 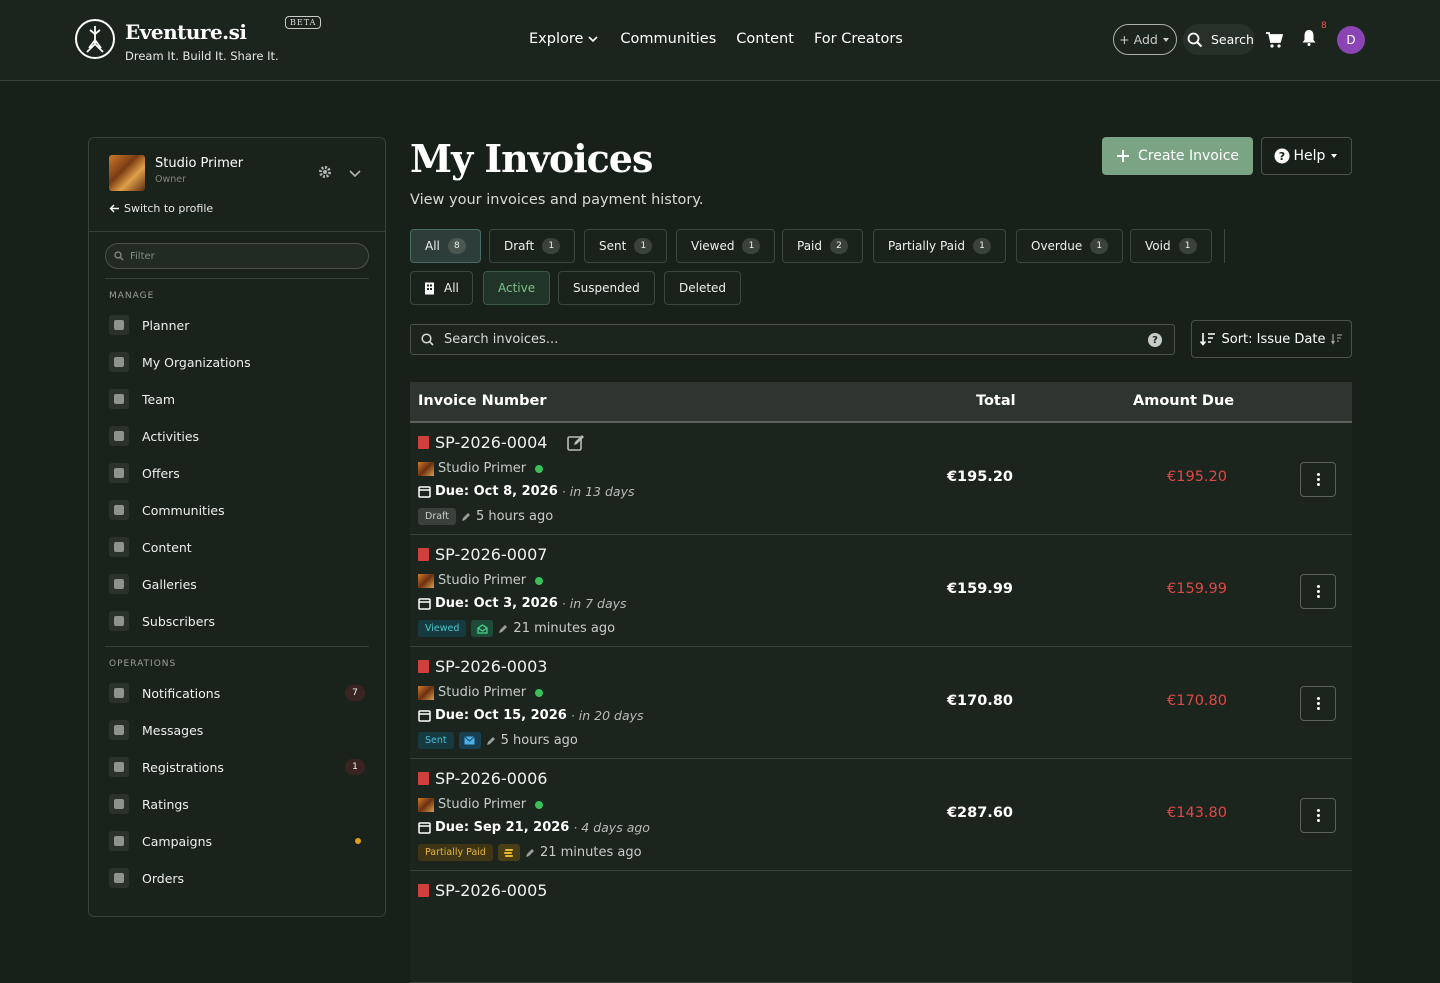 I want to click on invoice-amount-due: €143.80, so click(x=1197, y=813).